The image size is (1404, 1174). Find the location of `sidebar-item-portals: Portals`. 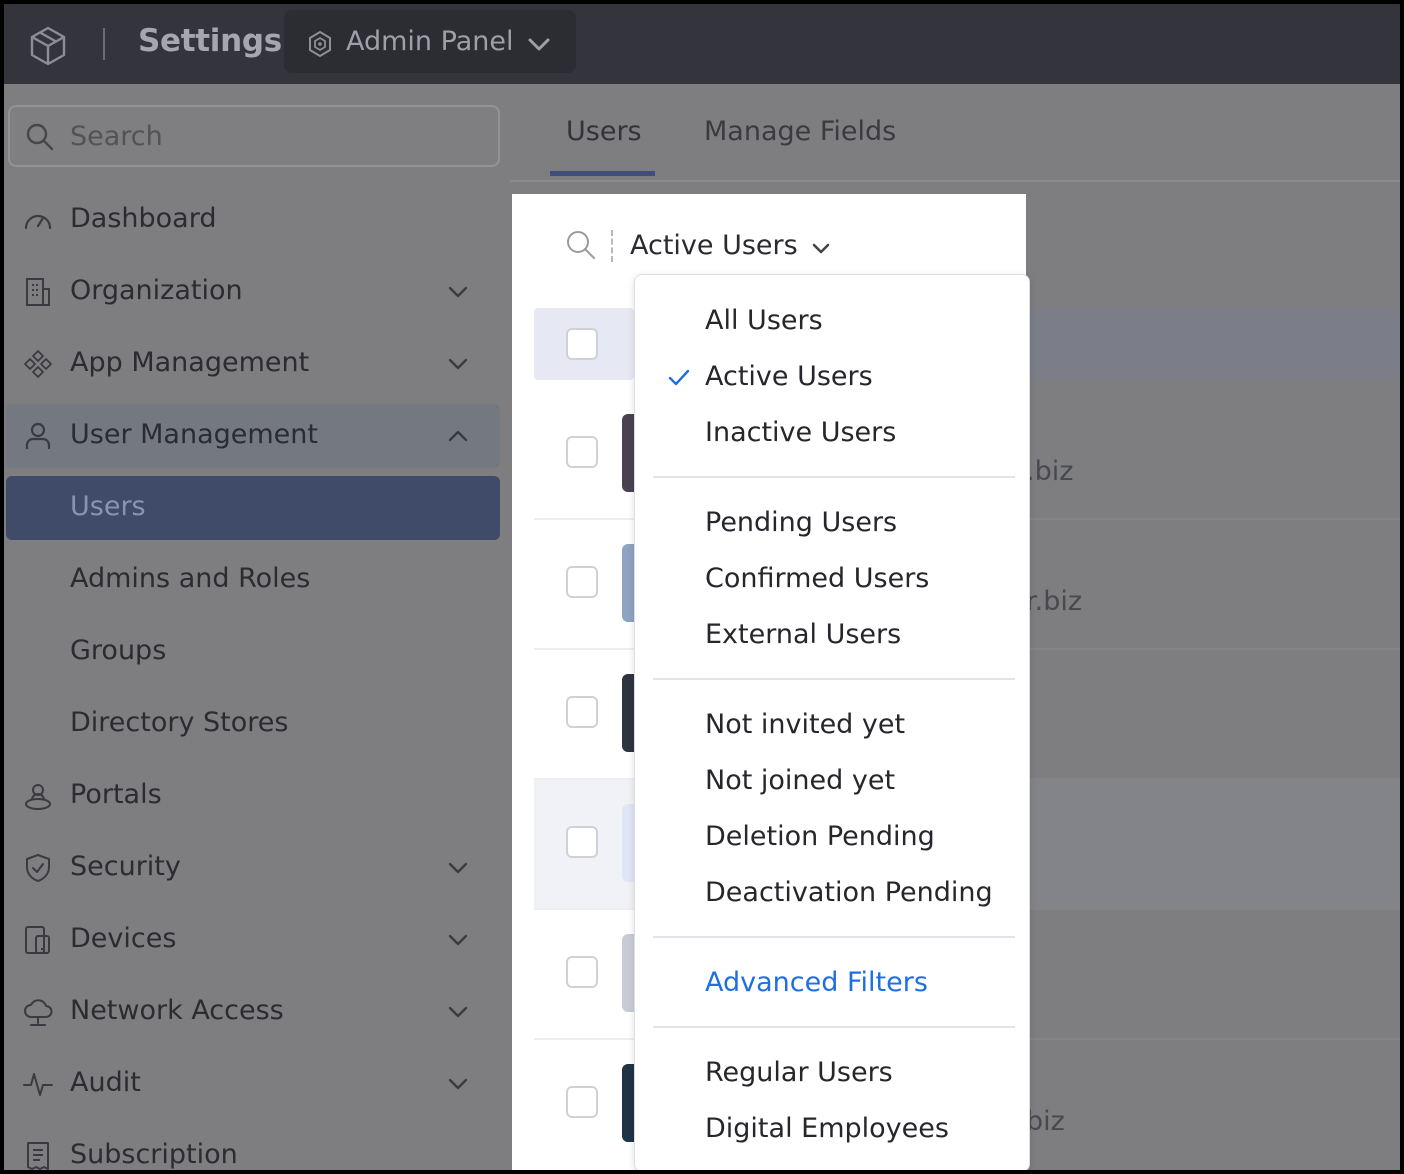

sidebar-item-portals: Portals is located at coordinates (253, 796).